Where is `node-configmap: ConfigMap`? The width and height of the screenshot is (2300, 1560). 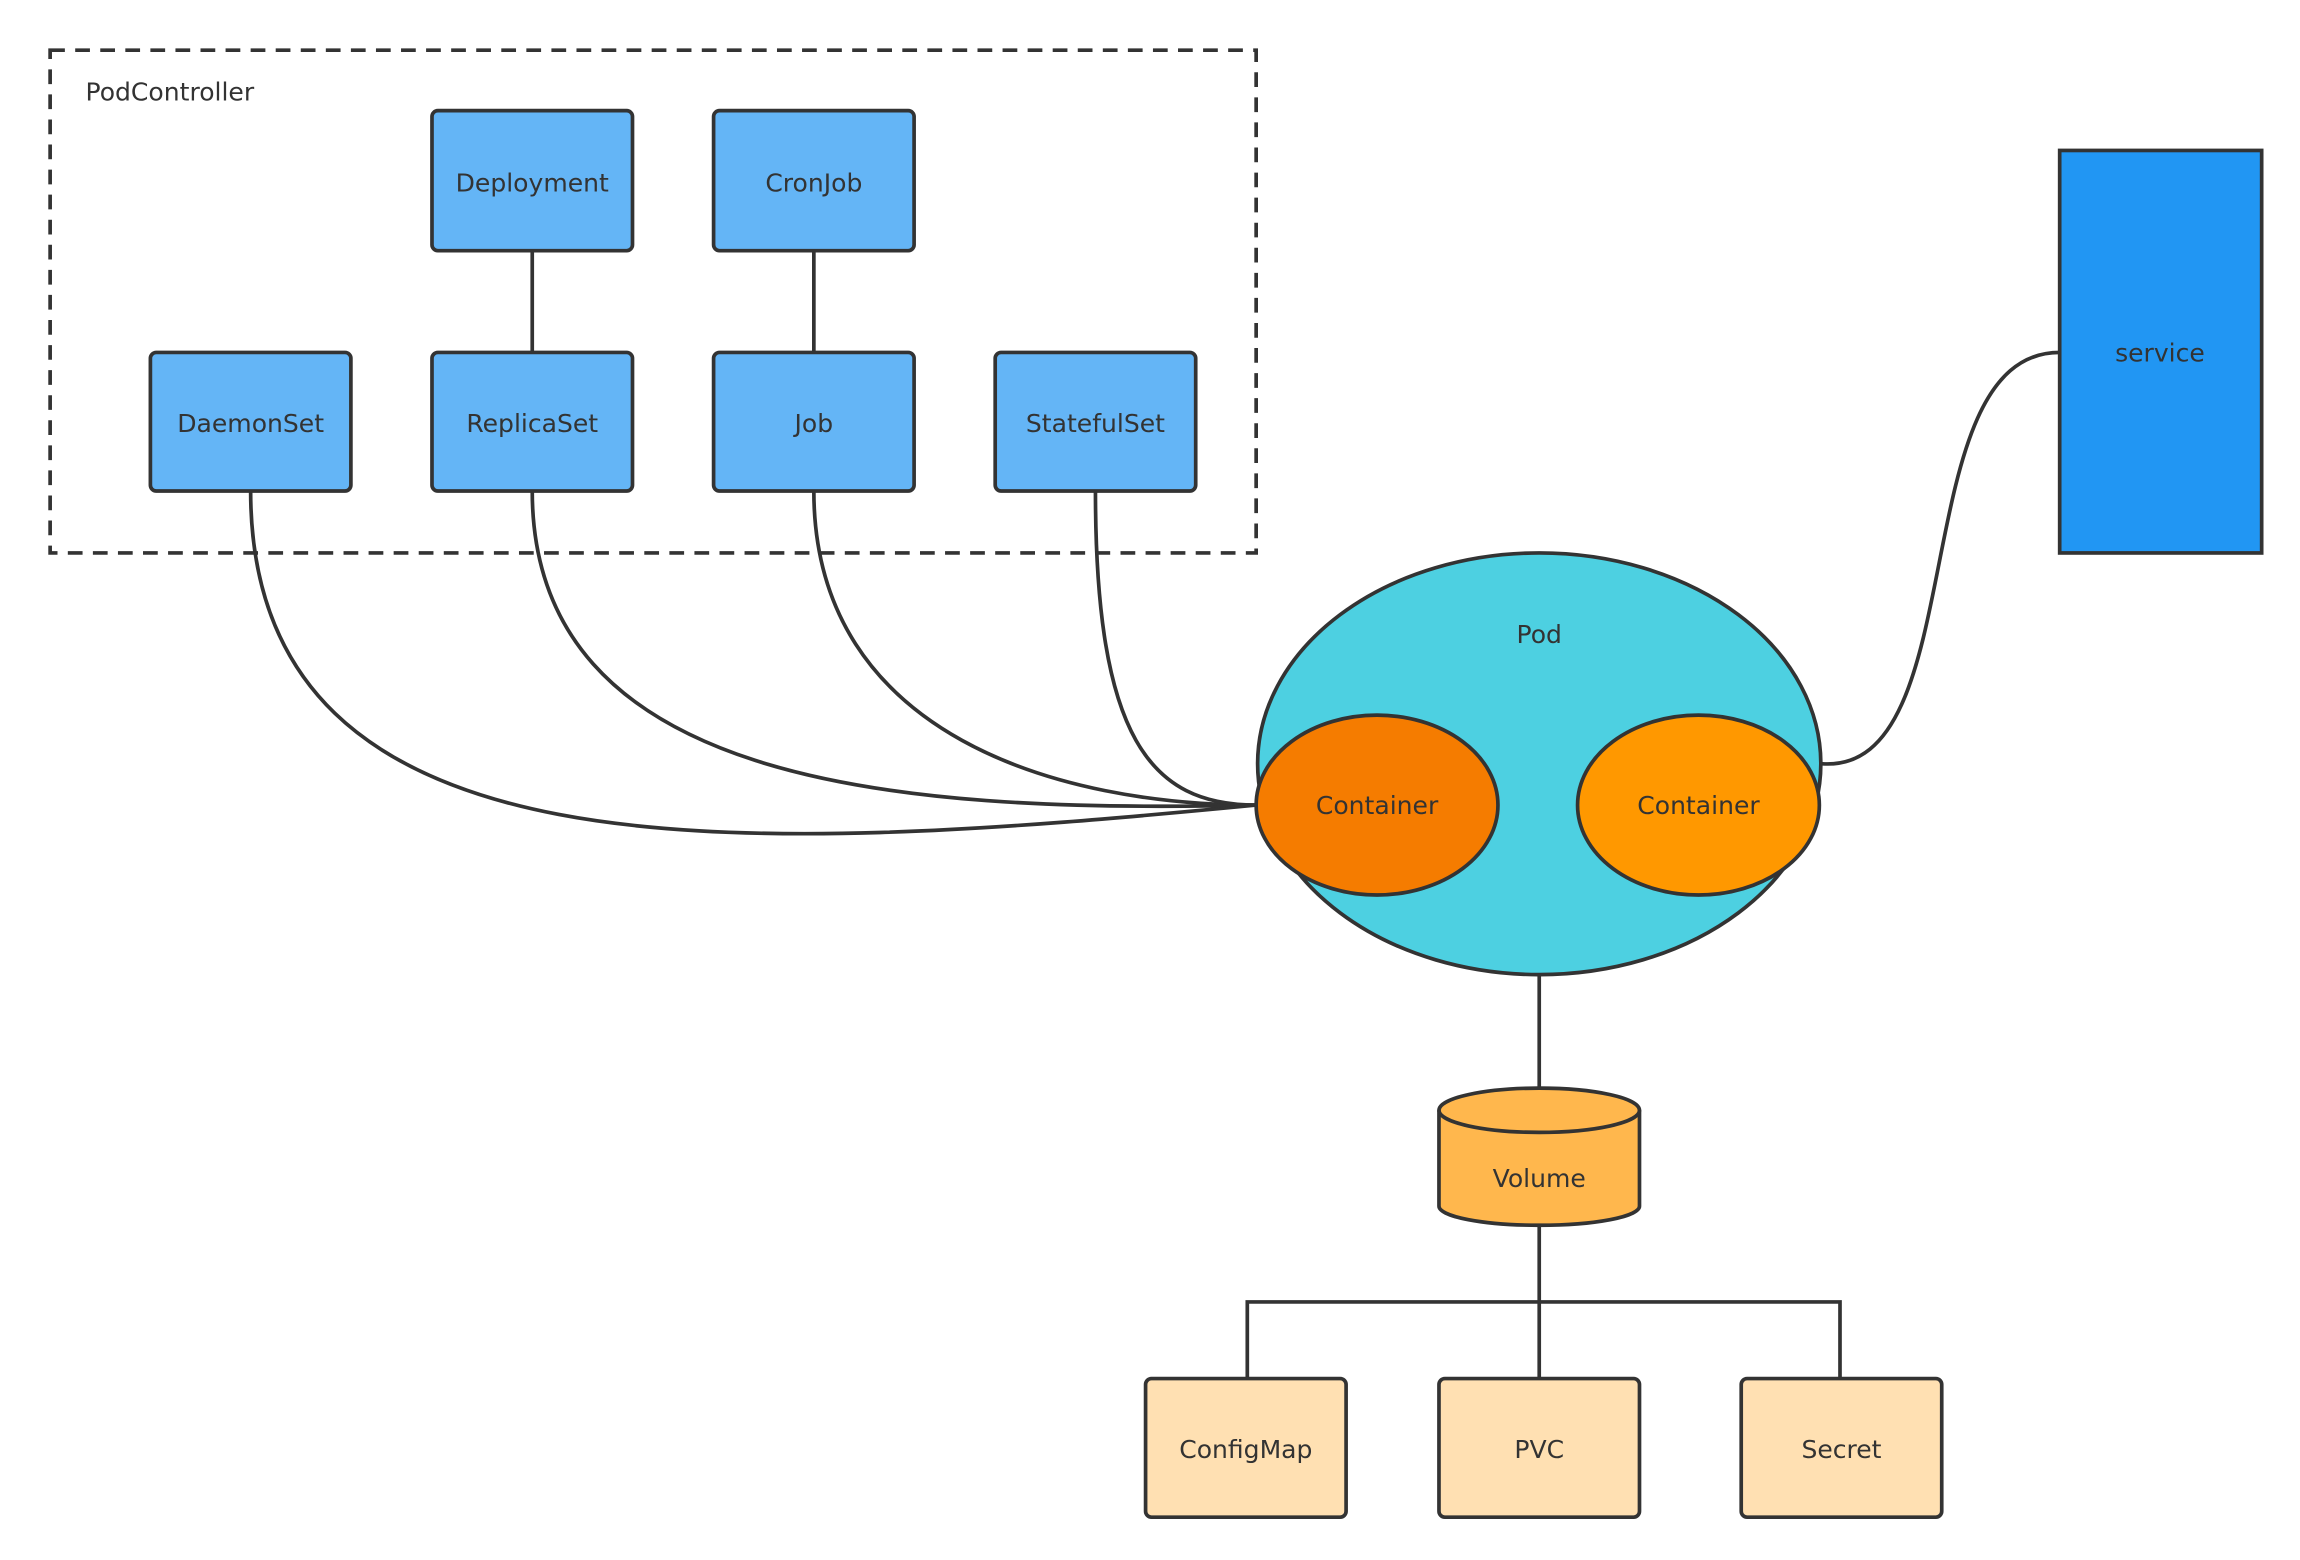
node-configmap: ConfigMap is located at coordinates (1245, 1448).